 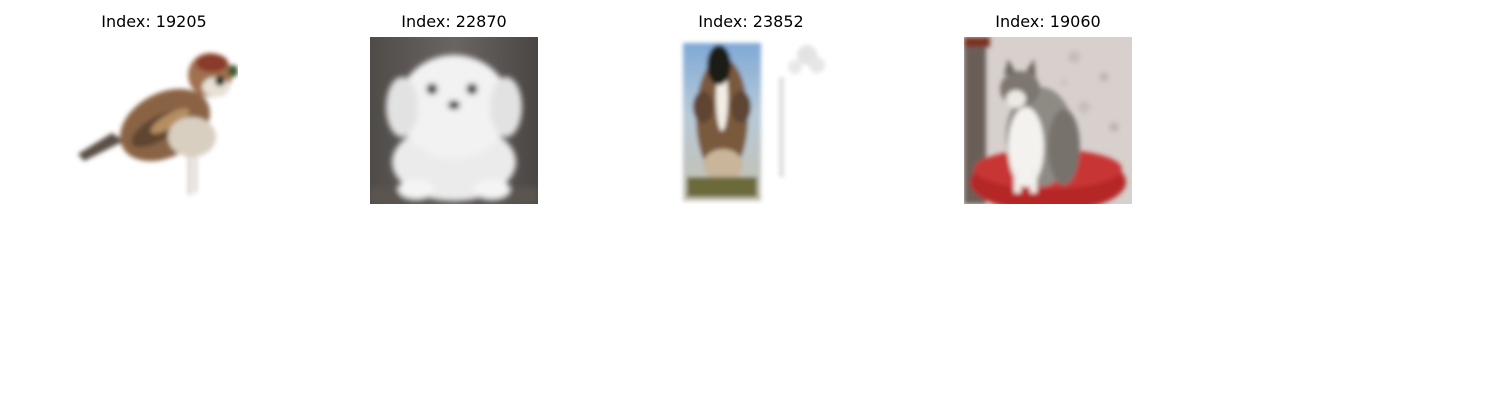 What do you see at coordinates (751, 21) in the screenshot?
I see `panel-title: Index: 23852` at bounding box center [751, 21].